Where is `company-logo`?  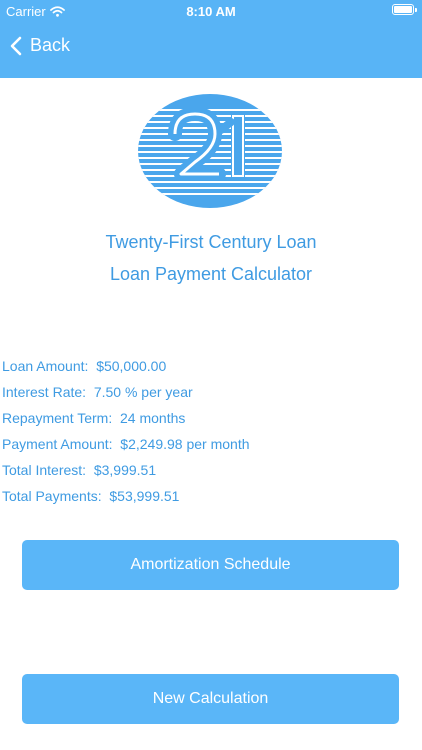
company-logo is located at coordinates (210, 151).